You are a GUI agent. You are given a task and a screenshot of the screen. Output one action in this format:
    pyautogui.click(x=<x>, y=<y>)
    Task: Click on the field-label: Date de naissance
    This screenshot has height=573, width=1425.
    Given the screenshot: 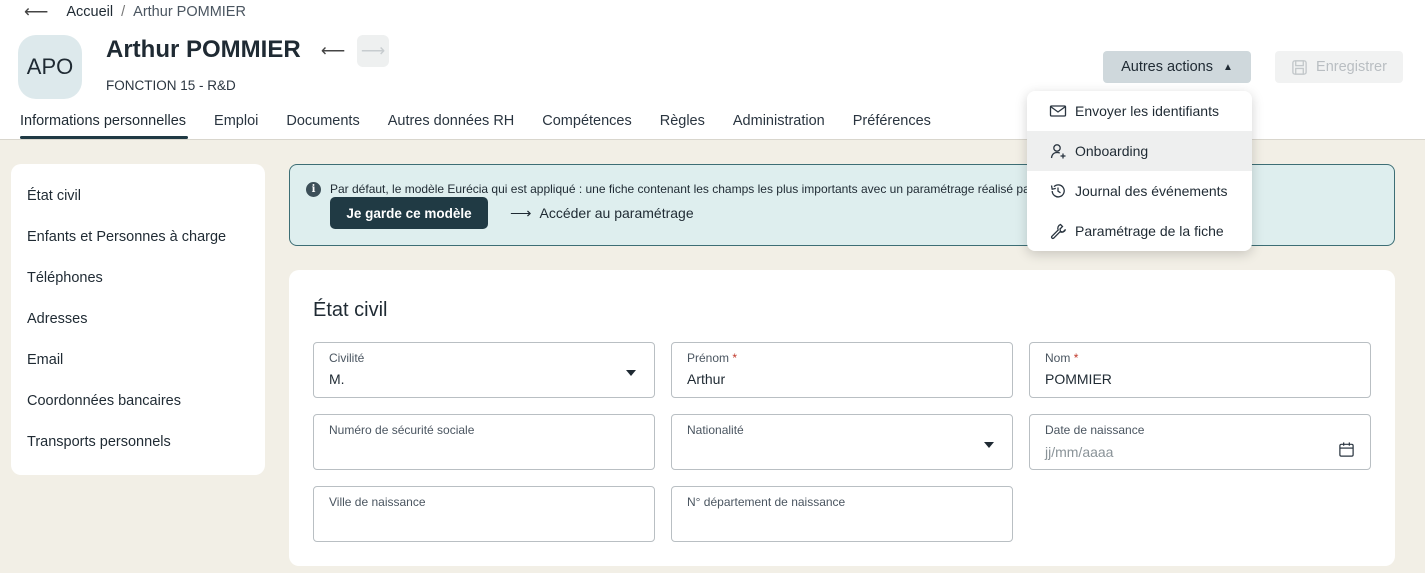 What is the action you would take?
    pyautogui.click(x=1095, y=430)
    